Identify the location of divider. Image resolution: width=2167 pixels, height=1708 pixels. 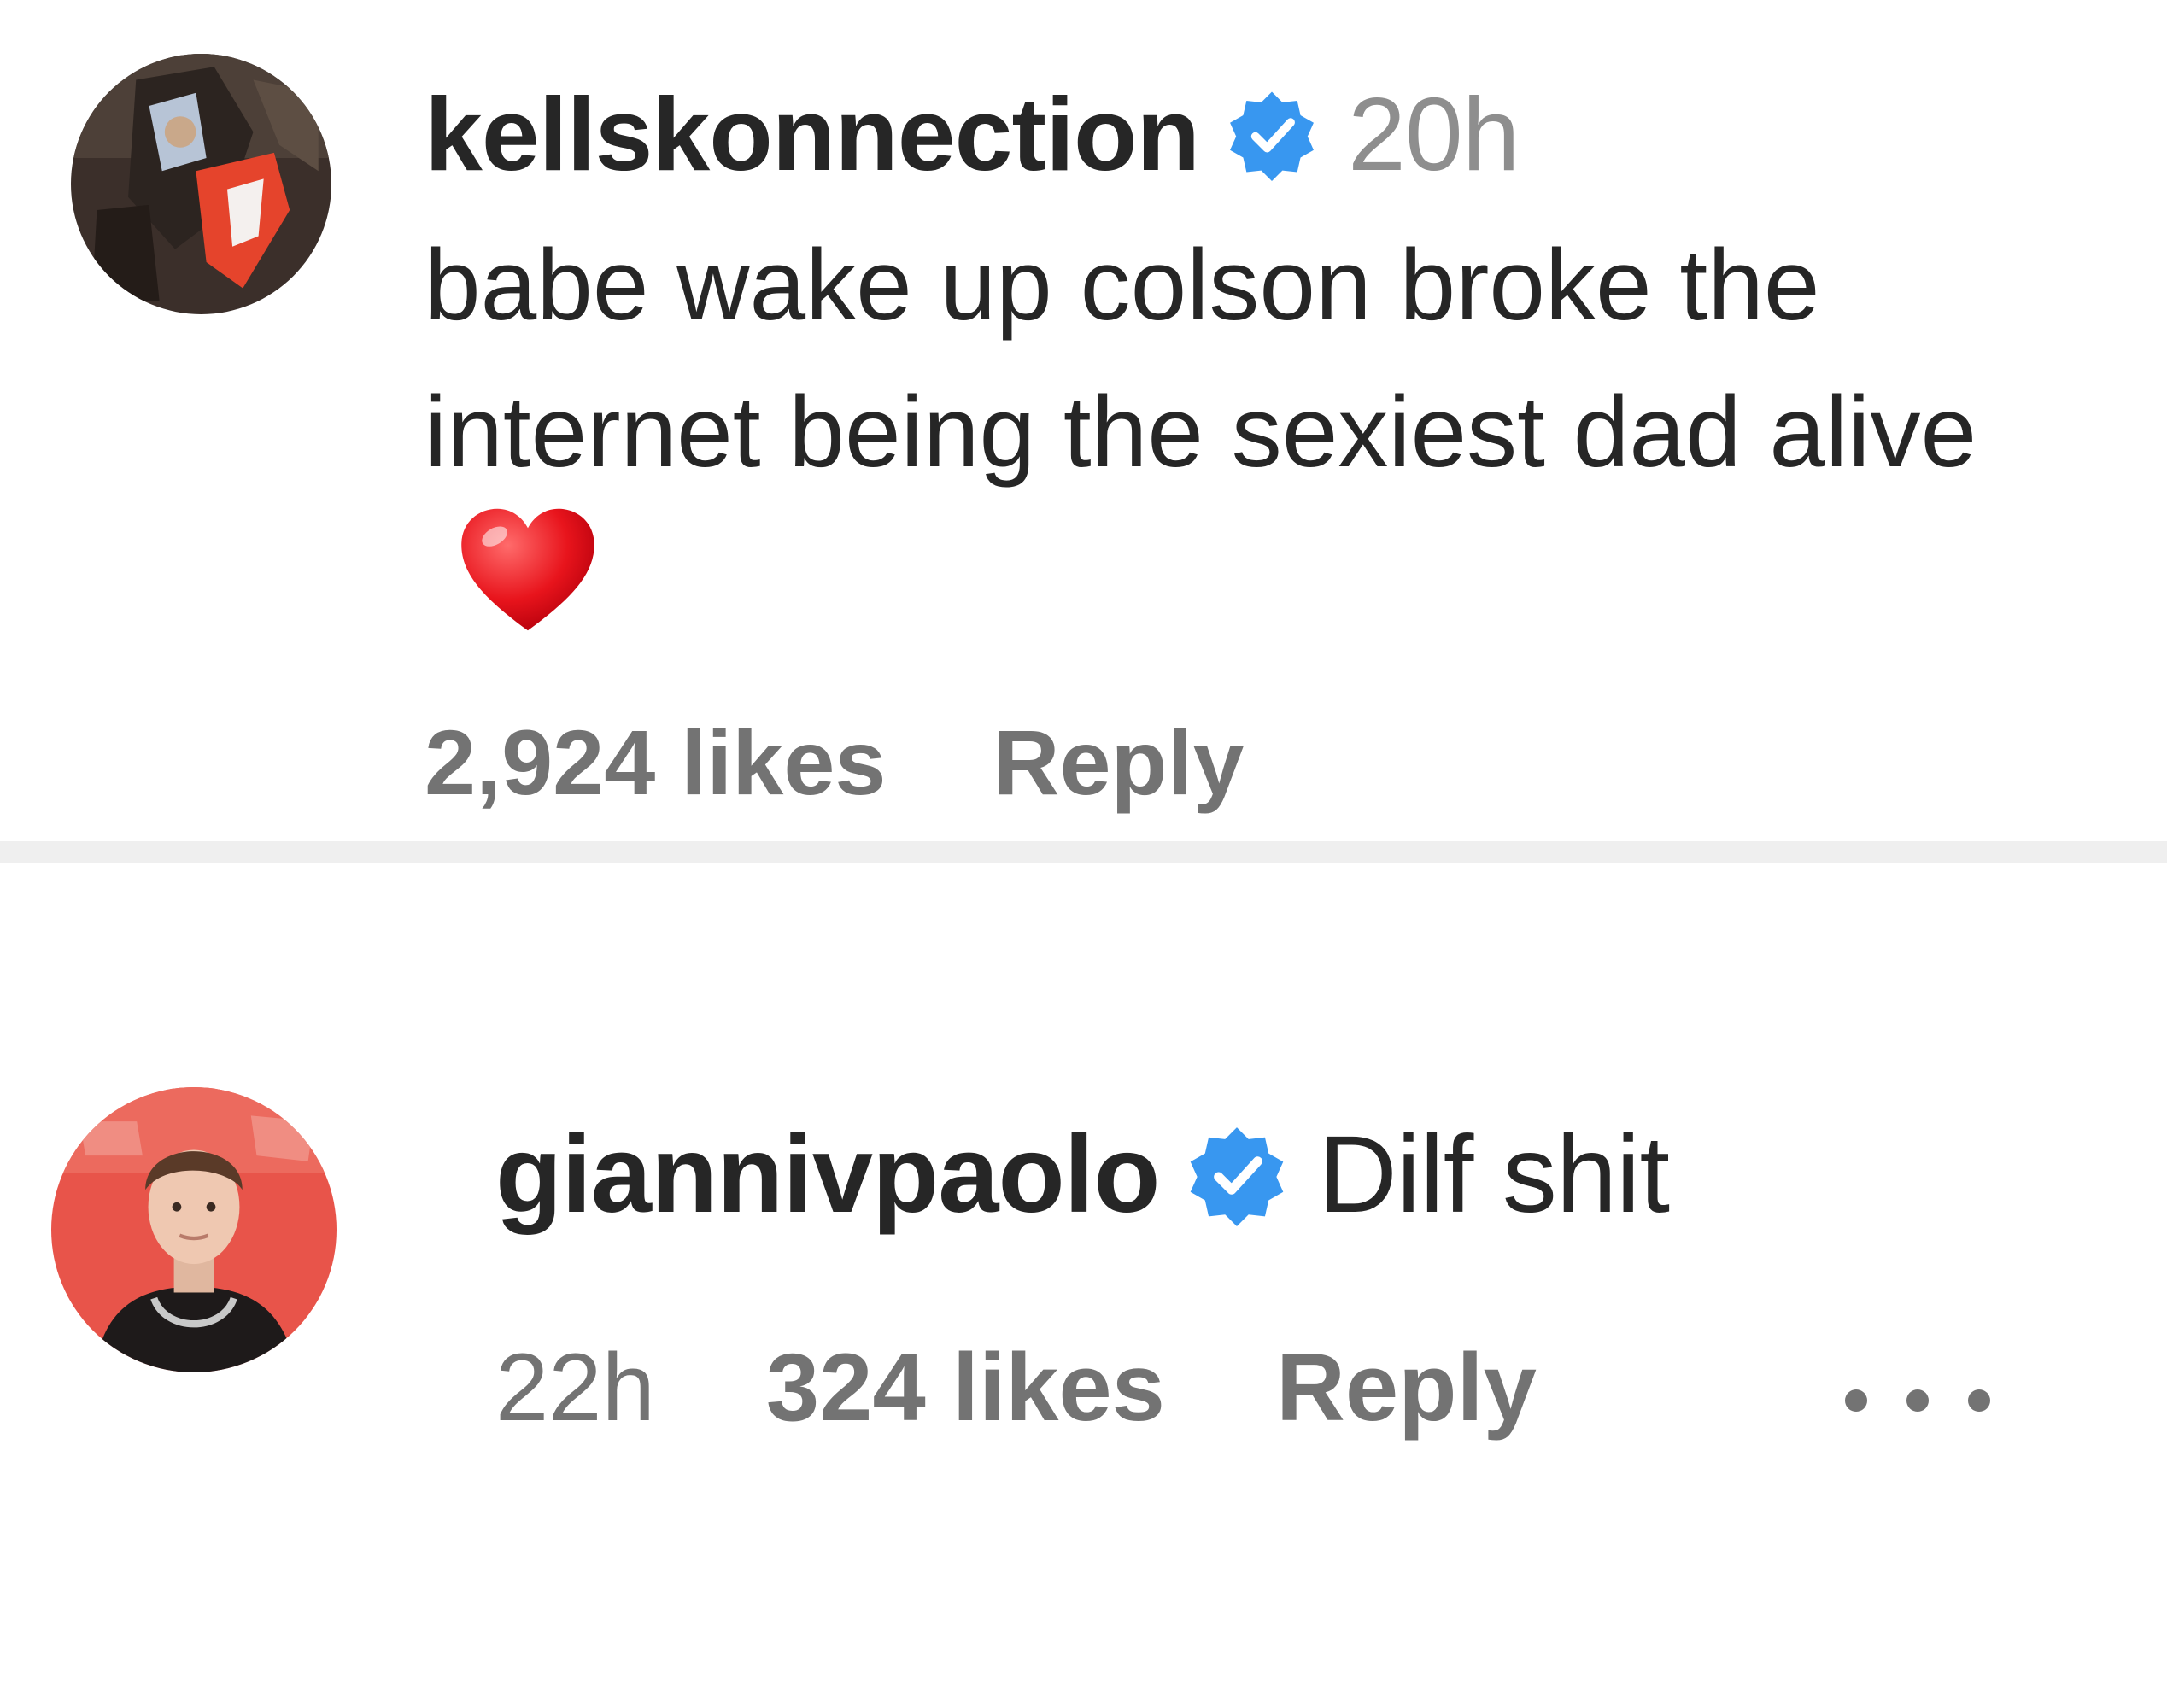
(1083, 852).